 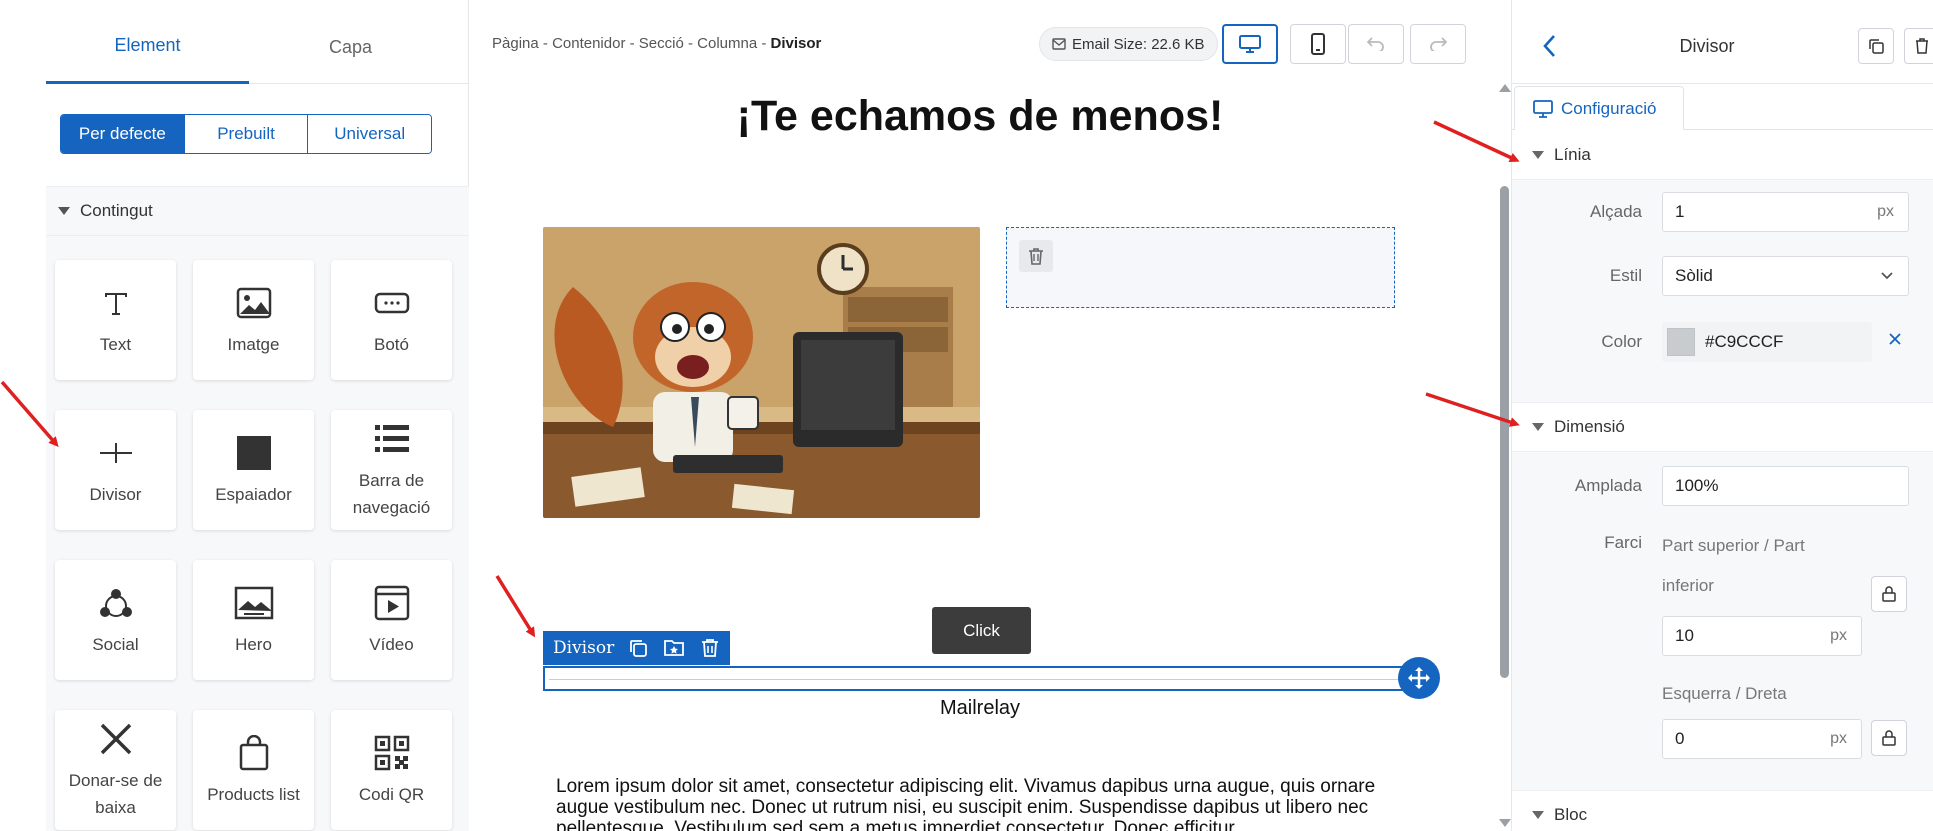 What do you see at coordinates (115, 494) in the screenshot?
I see `element-label: Divisor` at bounding box center [115, 494].